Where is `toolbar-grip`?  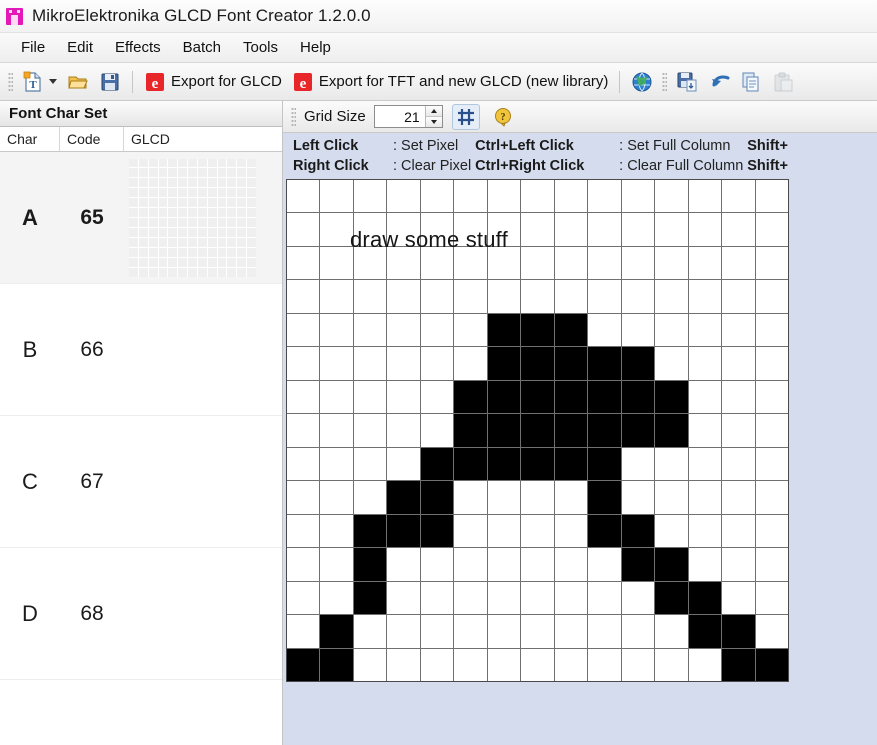 toolbar-grip is located at coordinates (10, 81).